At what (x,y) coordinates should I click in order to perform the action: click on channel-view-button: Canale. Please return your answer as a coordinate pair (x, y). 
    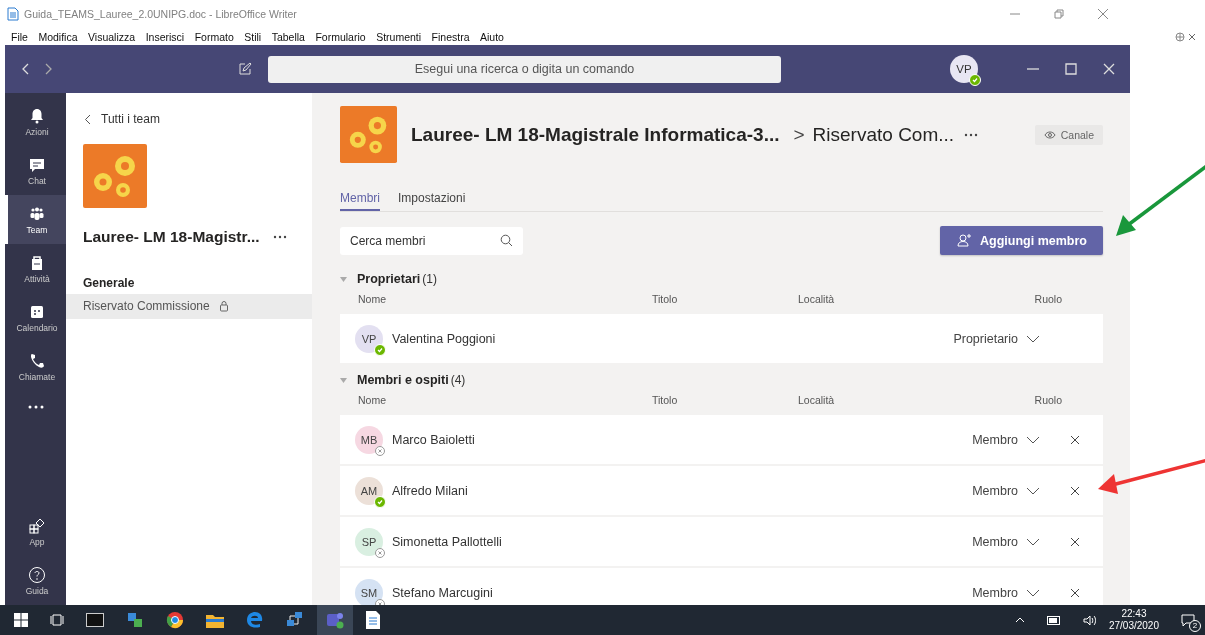
    Looking at the image, I should click on (1068, 134).